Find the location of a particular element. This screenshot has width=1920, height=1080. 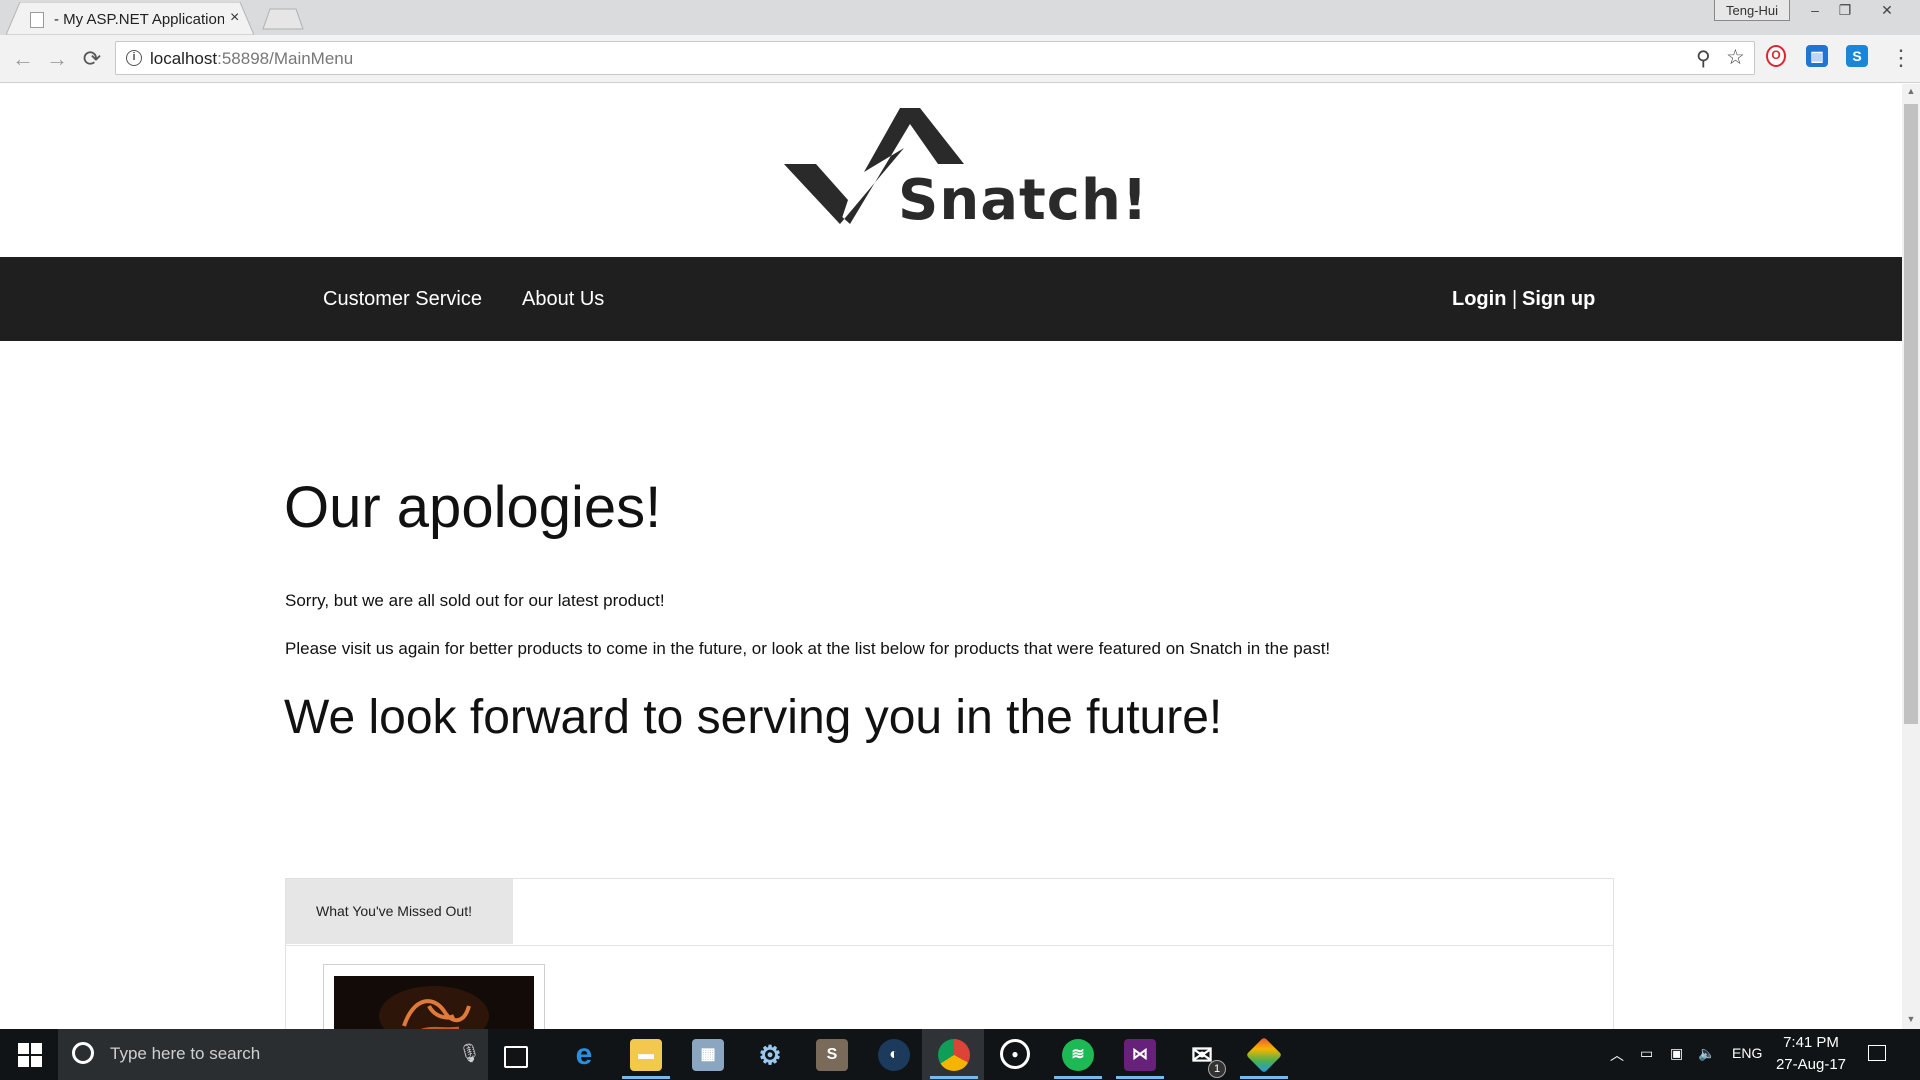

taskbar-search-box: Type here to search 🎙 is located at coordinates (273, 1054).